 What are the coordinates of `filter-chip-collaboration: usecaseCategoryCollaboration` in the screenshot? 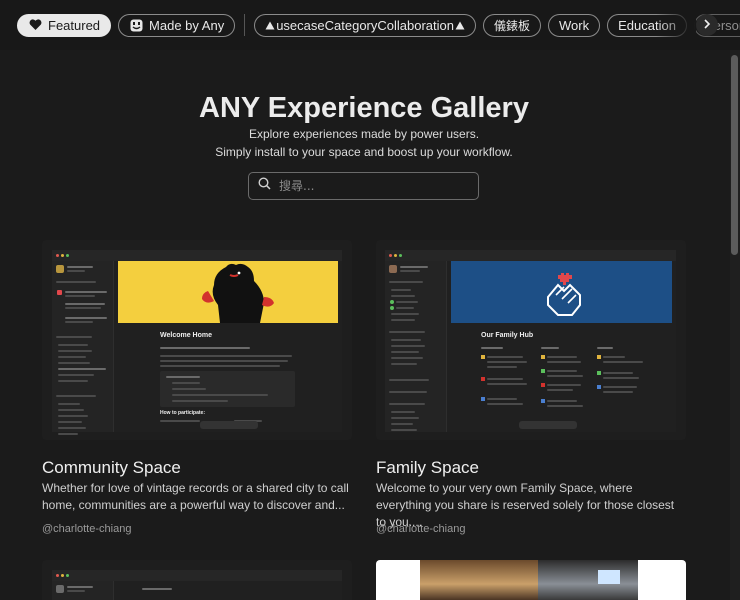 It's located at (365, 25).